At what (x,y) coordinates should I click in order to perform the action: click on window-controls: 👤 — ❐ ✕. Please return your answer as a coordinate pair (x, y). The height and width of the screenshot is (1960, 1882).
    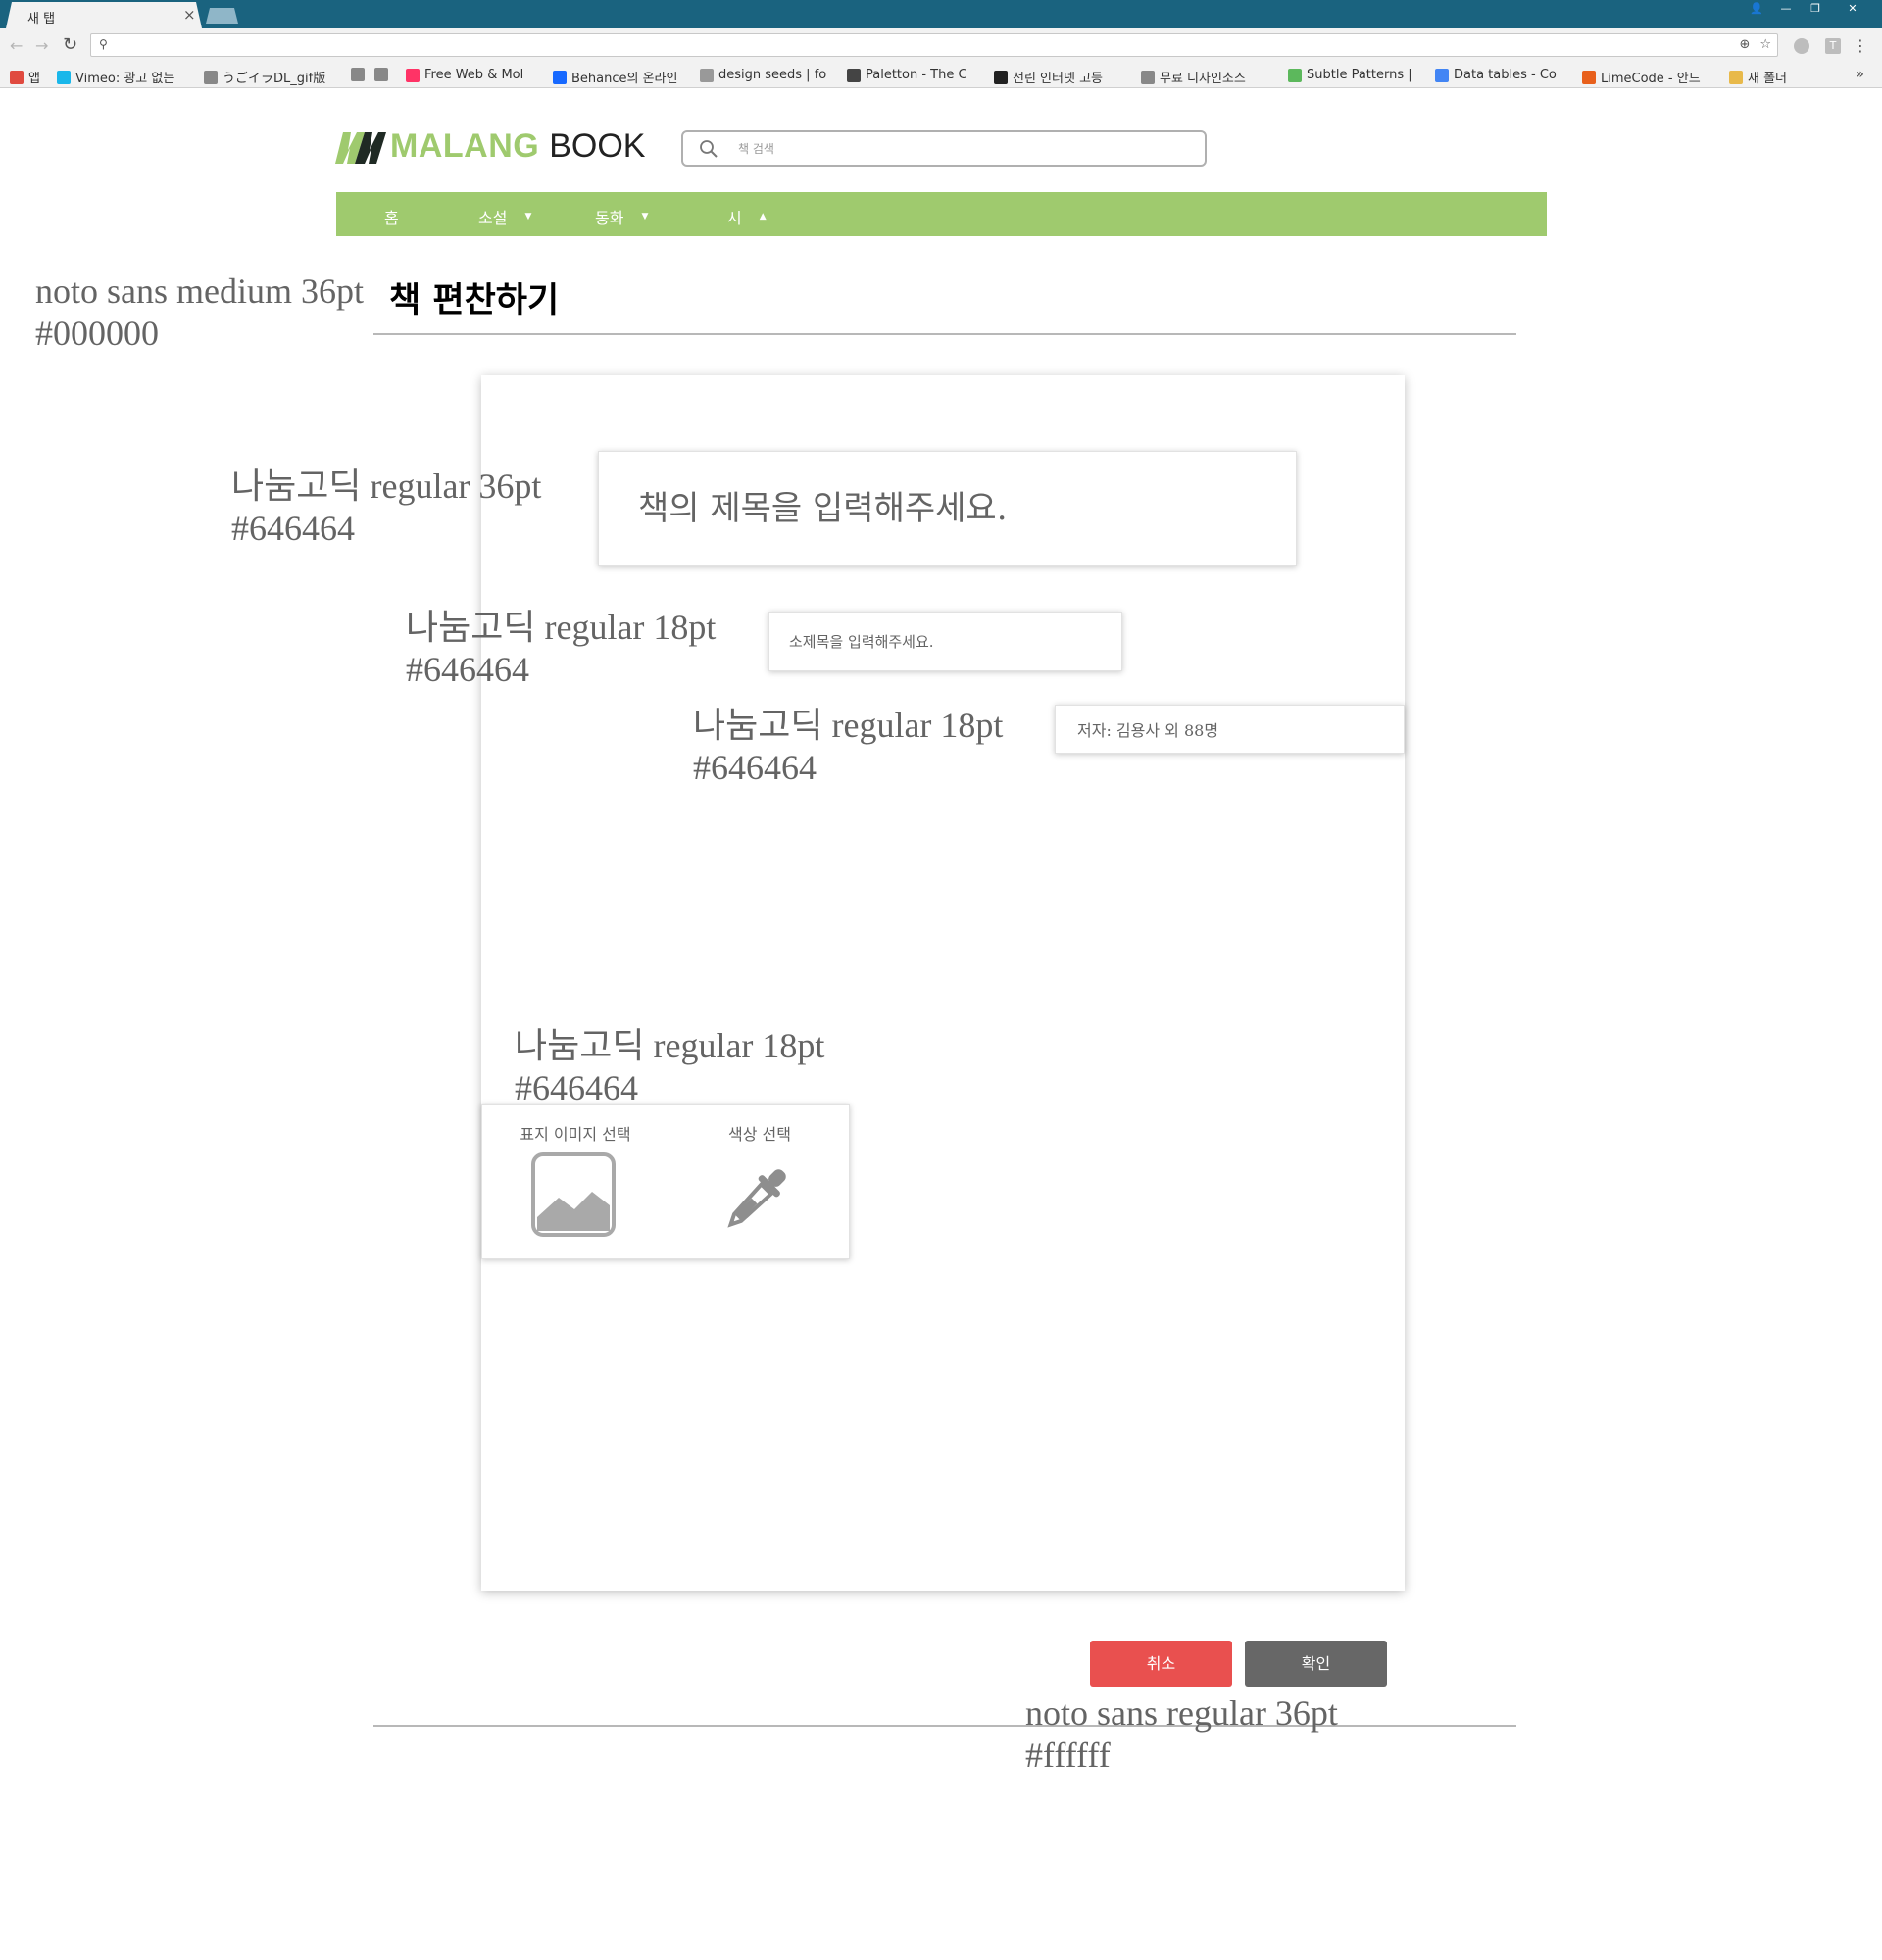
    Looking at the image, I should click on (1809, 9).